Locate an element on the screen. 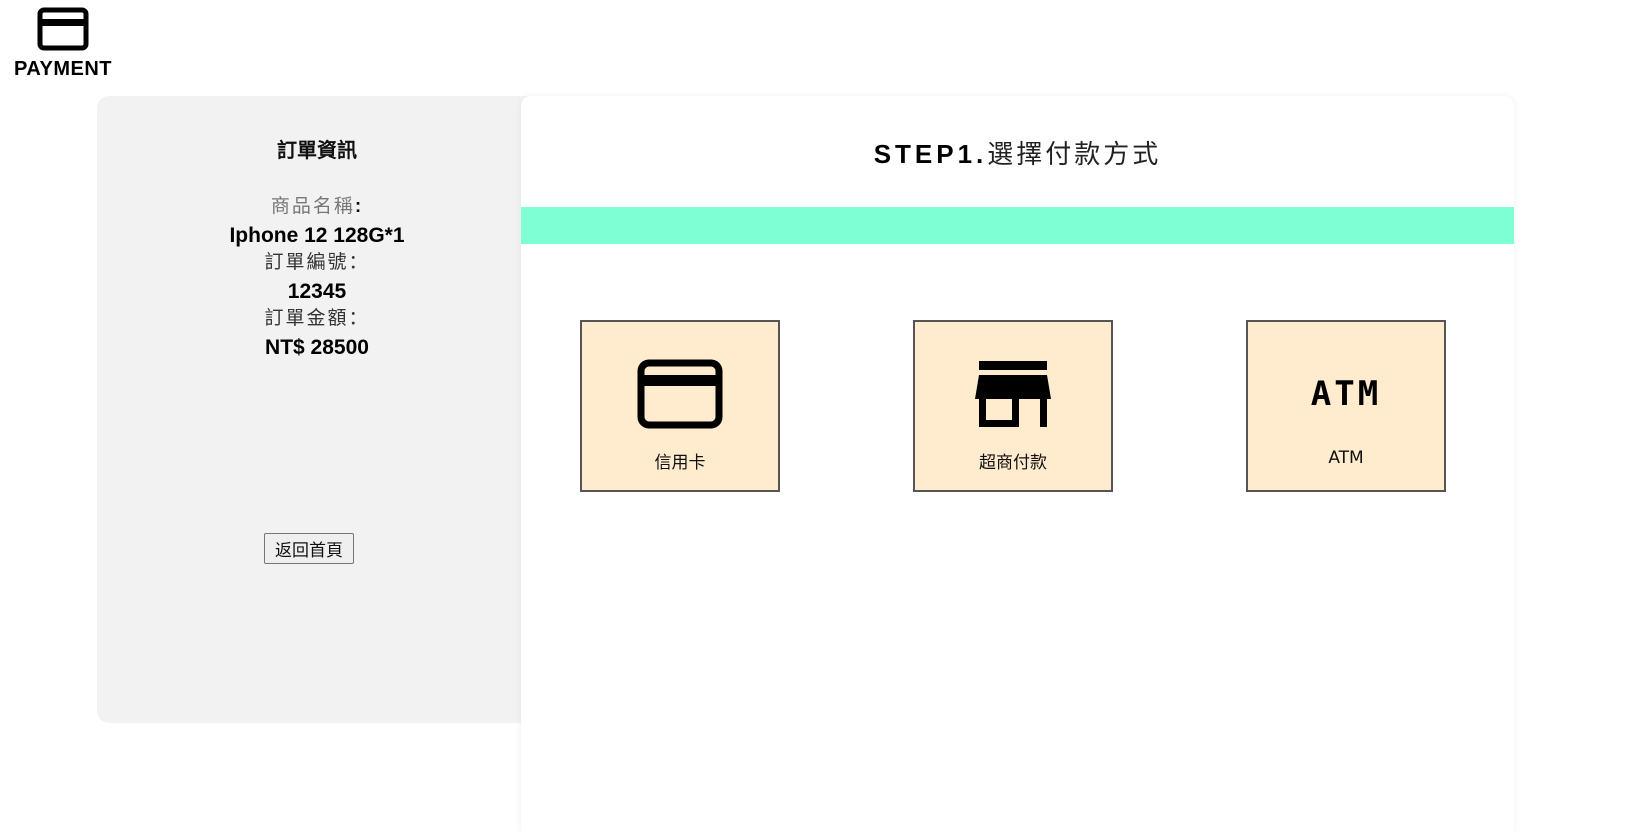  step-number: STEP1. is located at coordinates (930, 154).